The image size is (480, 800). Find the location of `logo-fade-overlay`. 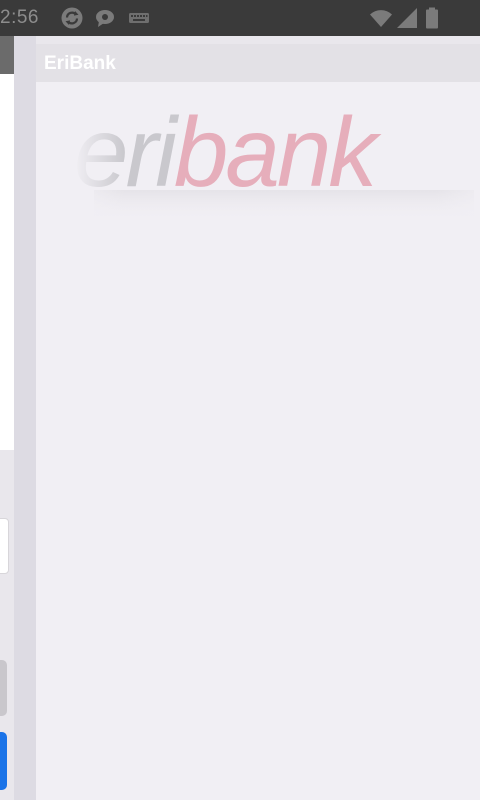

logo-fade-overlay is located at coordinates (277, 157).